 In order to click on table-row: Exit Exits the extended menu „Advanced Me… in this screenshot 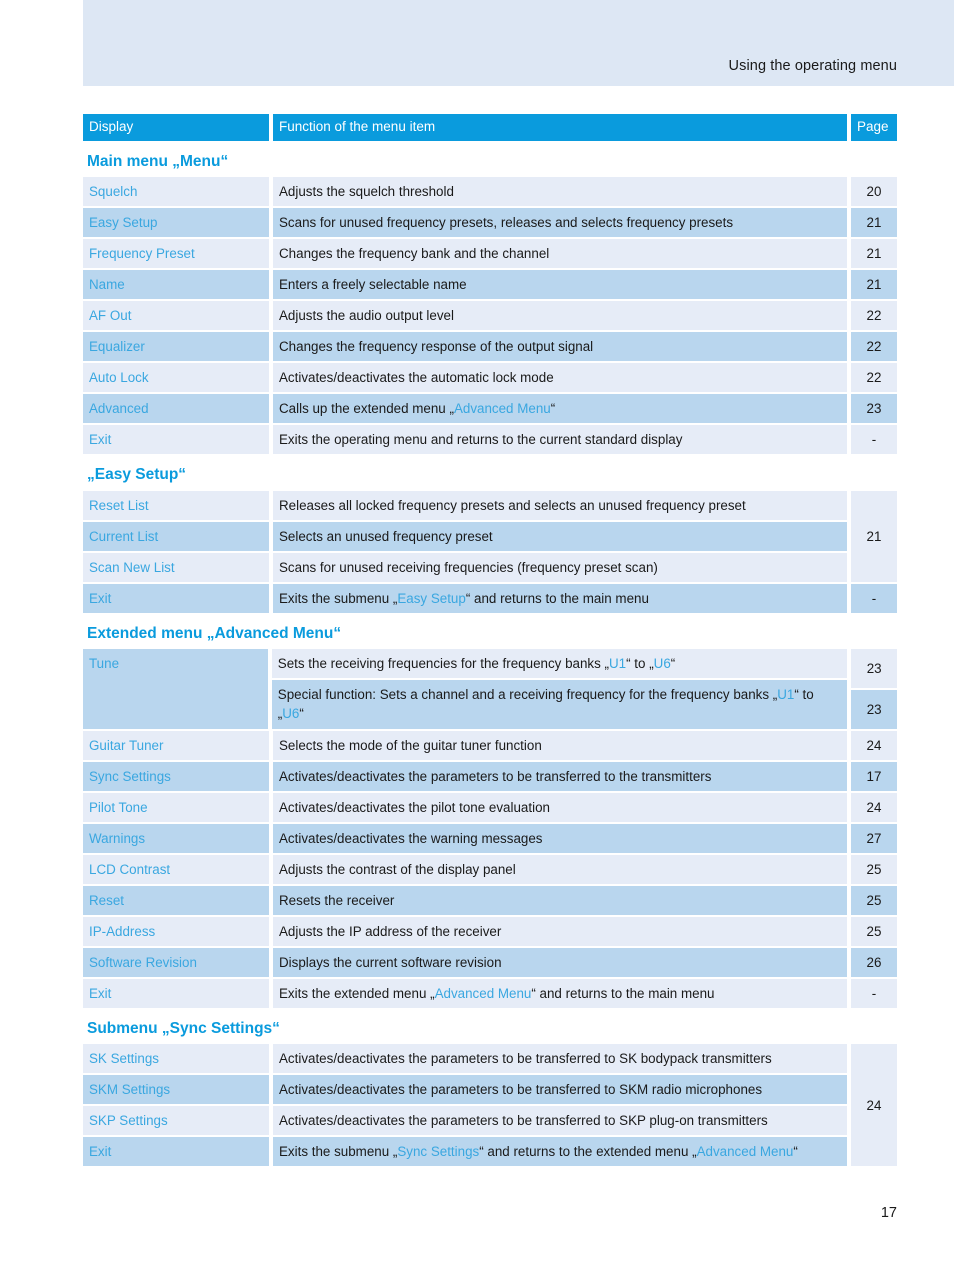, I will do `click(490, 993)`.